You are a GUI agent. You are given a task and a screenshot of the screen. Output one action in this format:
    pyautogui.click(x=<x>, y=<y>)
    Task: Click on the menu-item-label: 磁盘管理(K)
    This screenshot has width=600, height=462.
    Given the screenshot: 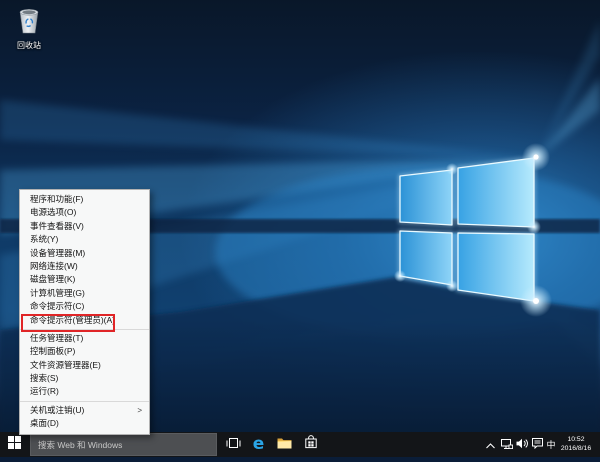 What is the action you would take?
    pyautogui.click(x=53, y=279)
    